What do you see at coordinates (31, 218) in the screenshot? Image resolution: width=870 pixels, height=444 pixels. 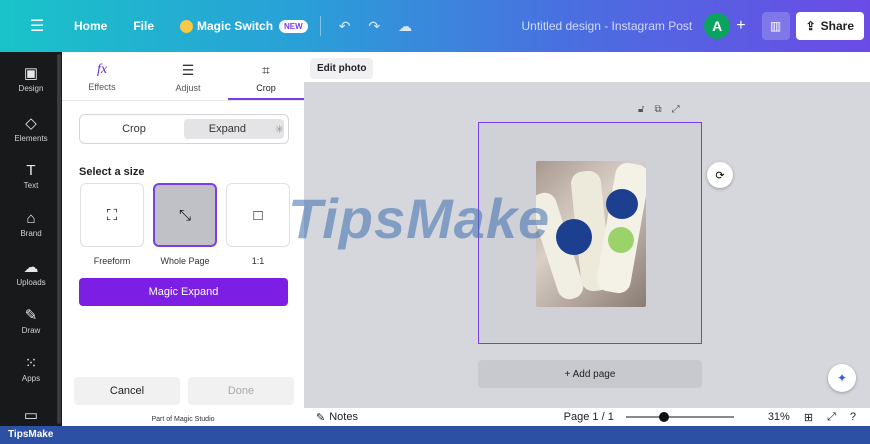 I see `brand-icon: ⌂` at bounding box center [31, 218].